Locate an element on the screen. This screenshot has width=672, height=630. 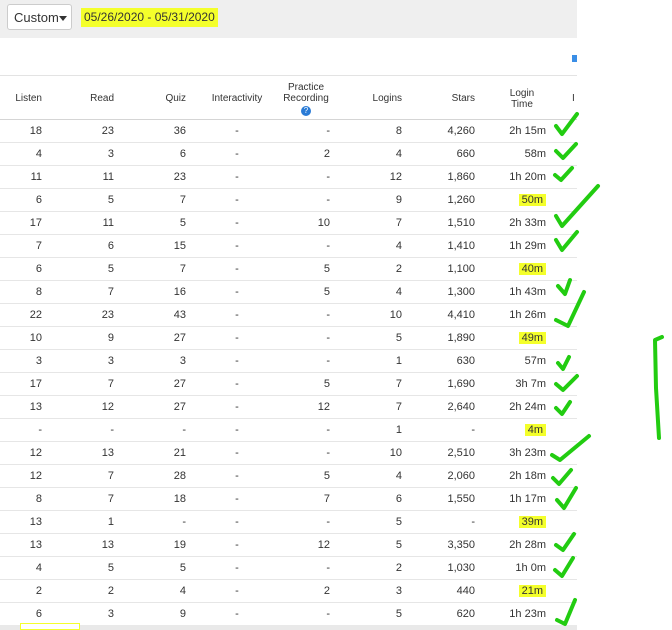
cell-read: 2 is located at coordinates (110, 591).